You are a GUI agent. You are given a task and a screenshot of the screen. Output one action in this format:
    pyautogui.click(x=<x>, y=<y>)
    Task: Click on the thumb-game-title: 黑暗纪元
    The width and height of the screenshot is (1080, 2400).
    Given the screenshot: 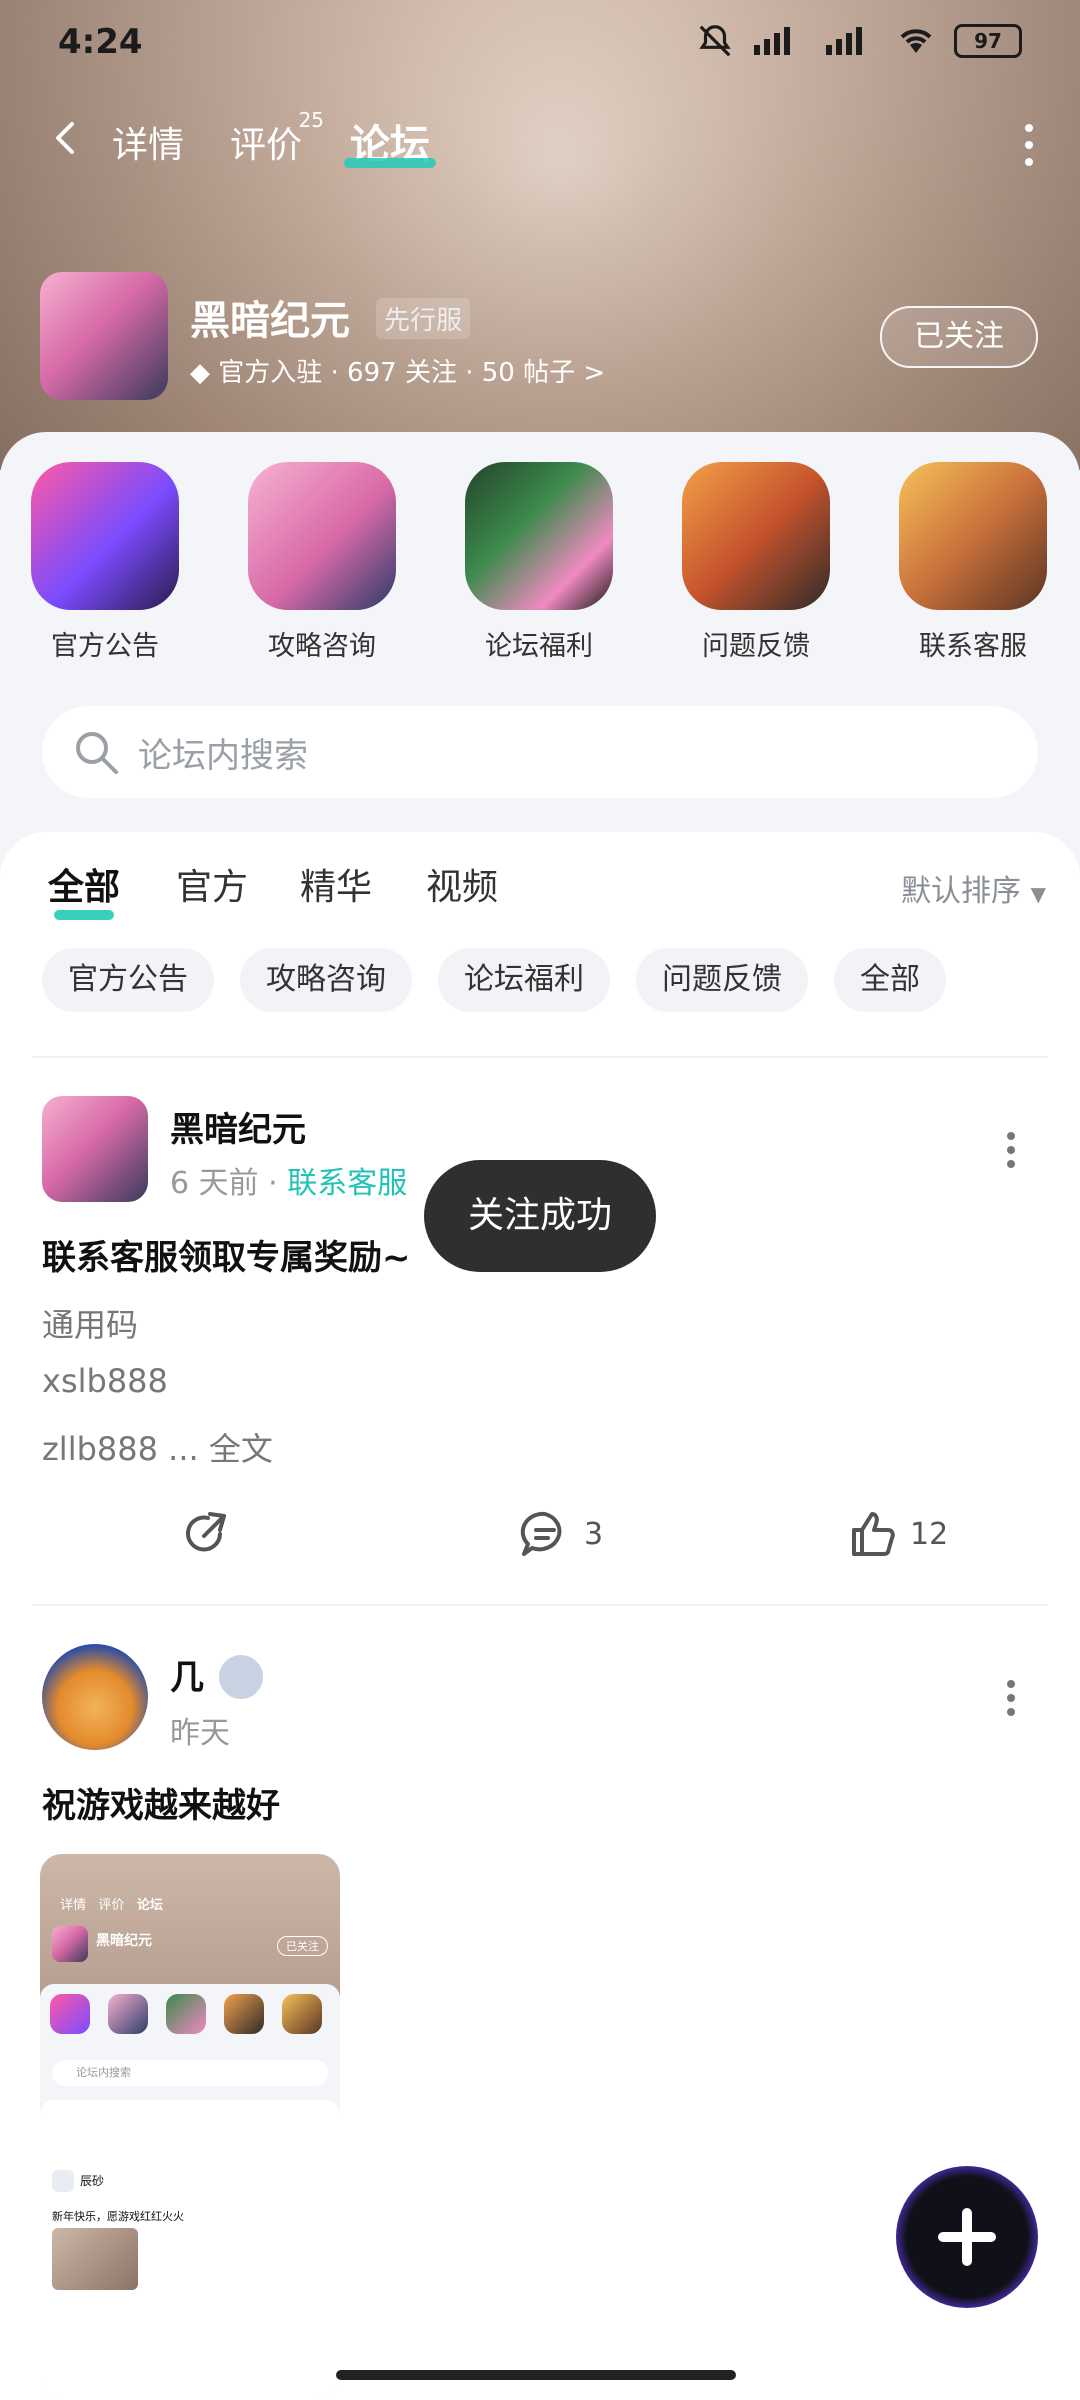 What is the action you would take?
    pyautogui.click(x=124, y=1941)
    